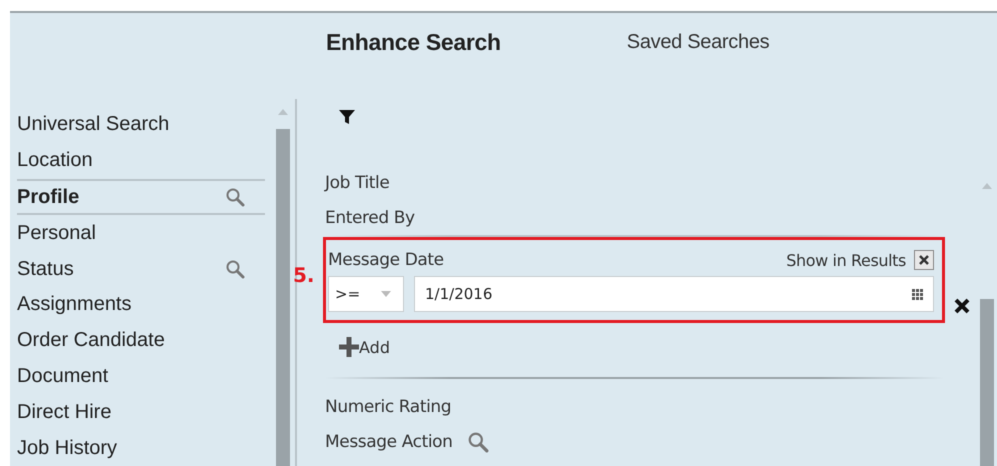  What do you see at coordinates (304, 275) in the screenshot?
I see `annotation-number: 5.` at bounding box center [304, 275].